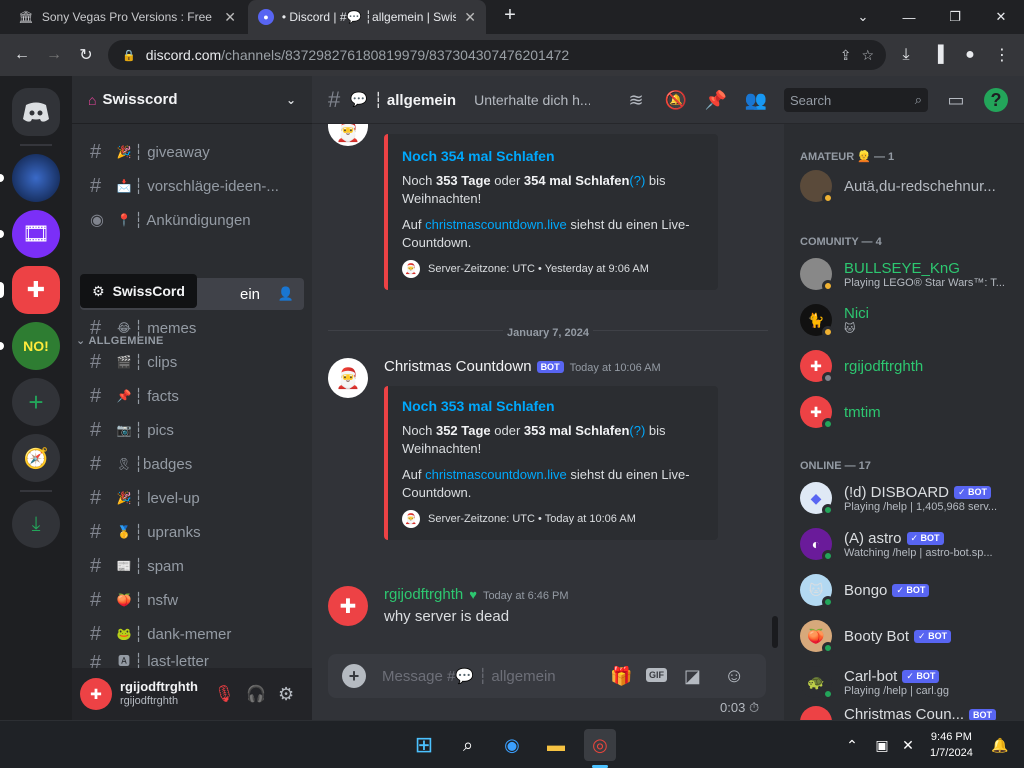 The image size is (1024, 768). I want to click on notification-bell-muted-icon: 🔕, so click(676, 100).